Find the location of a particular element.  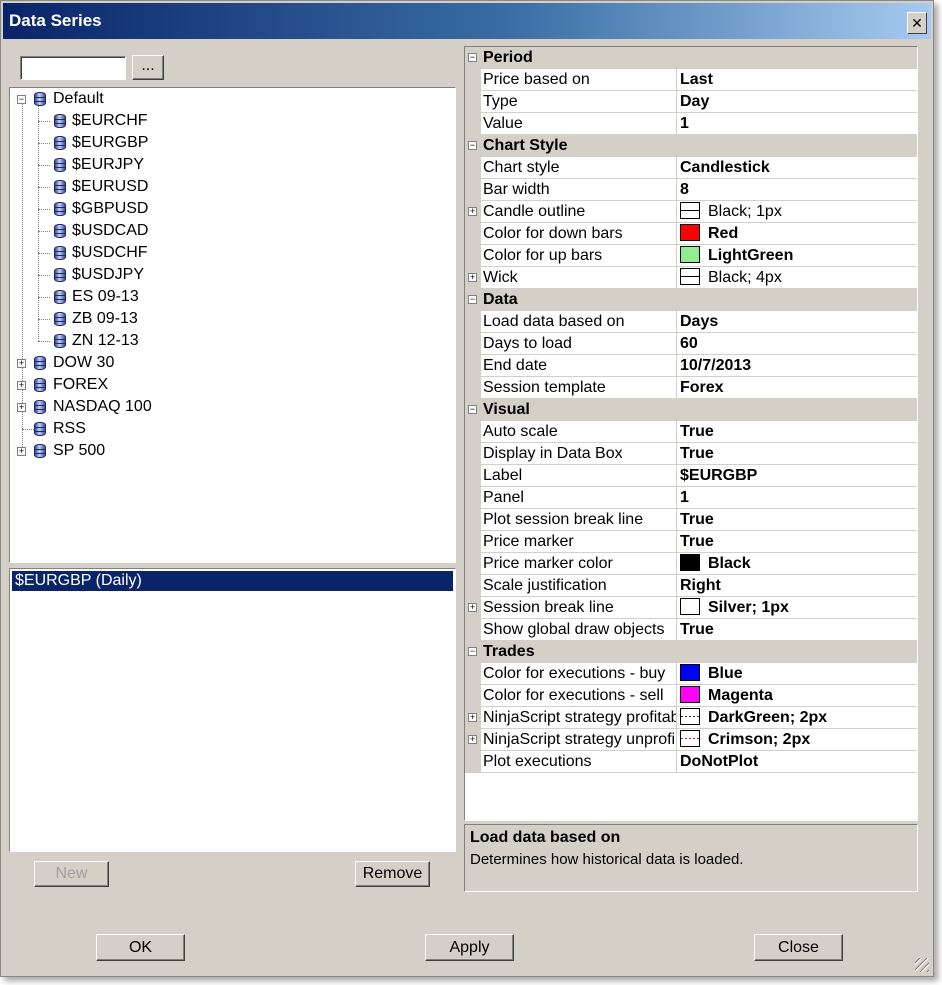

property-row: Color for executions - sell Magenta is located at coordinates (691, 696).